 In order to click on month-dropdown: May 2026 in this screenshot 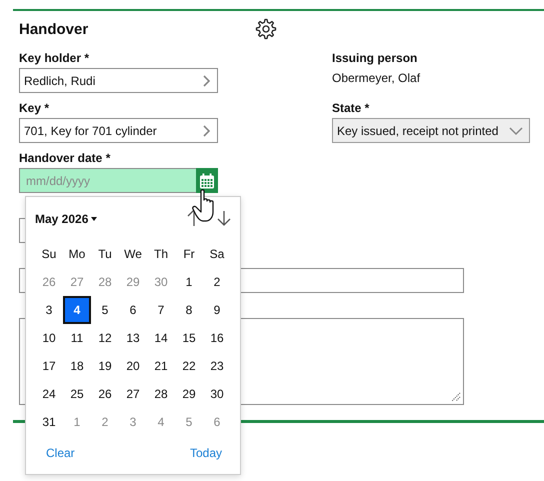, I will do `click(66, 219)`.